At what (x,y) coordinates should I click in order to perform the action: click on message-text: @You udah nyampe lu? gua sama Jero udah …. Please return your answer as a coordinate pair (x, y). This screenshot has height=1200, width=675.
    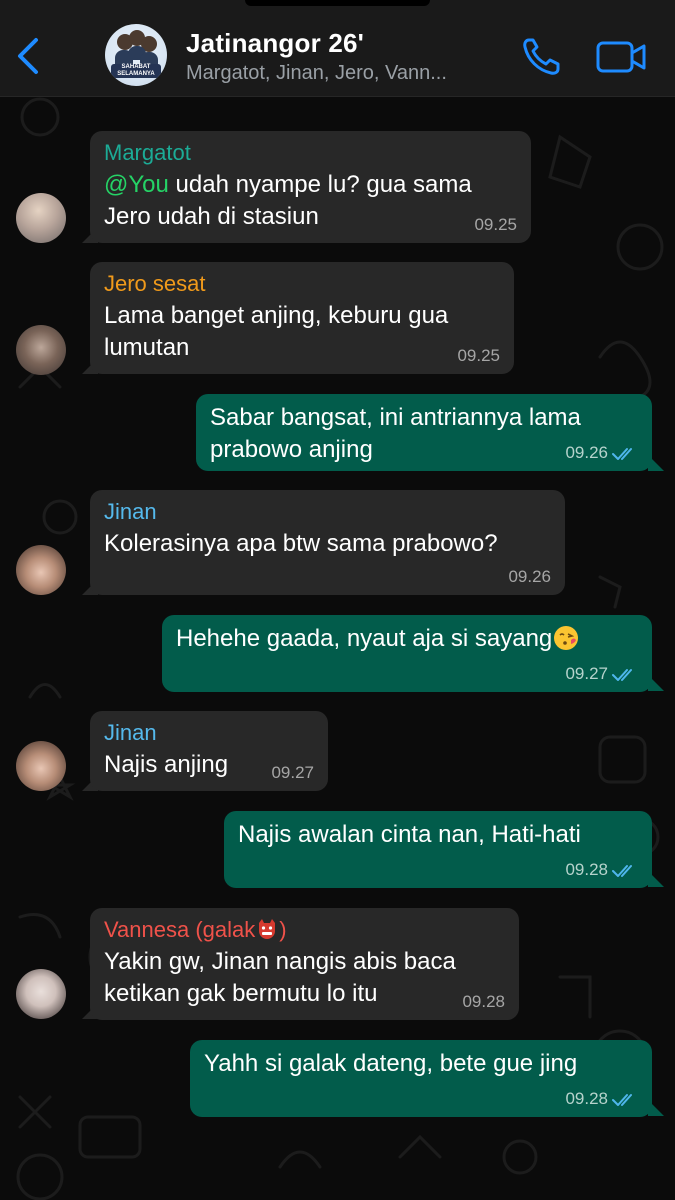
    Looking at the image, I should click on (288, 200).